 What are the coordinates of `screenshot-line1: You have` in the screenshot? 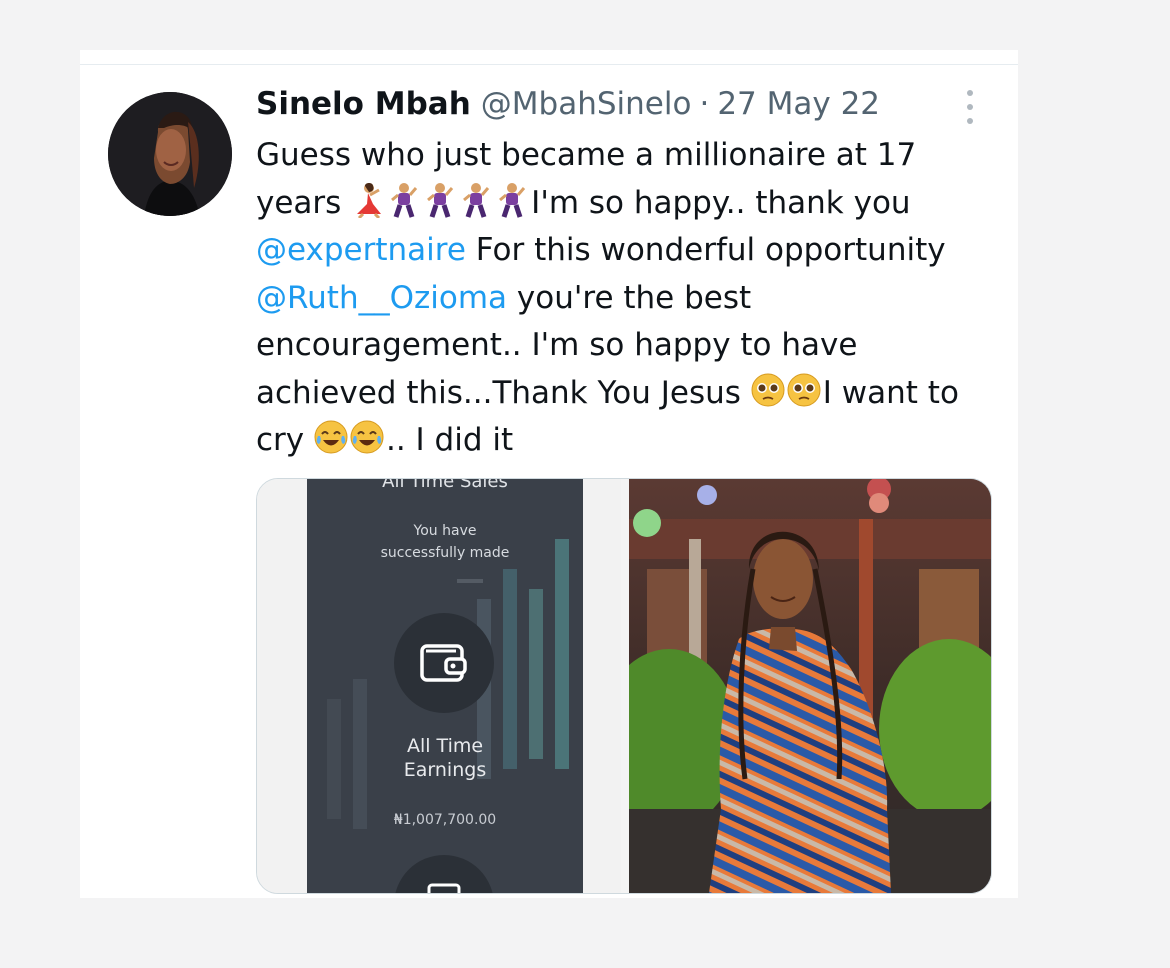 It's located at (445, 531).